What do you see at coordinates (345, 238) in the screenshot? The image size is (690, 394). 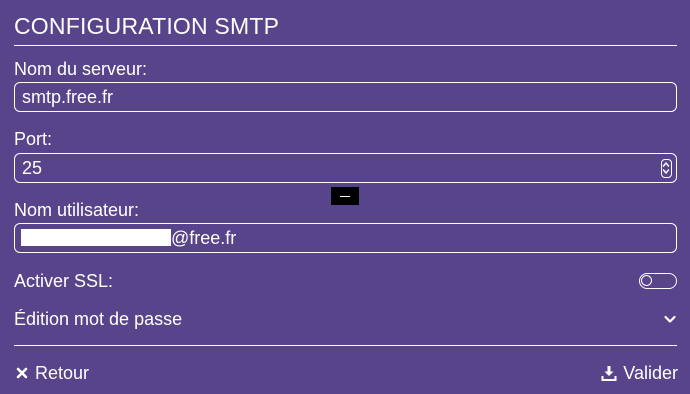 I see `username-input: @free.fr` at bounding box center [345, 238].